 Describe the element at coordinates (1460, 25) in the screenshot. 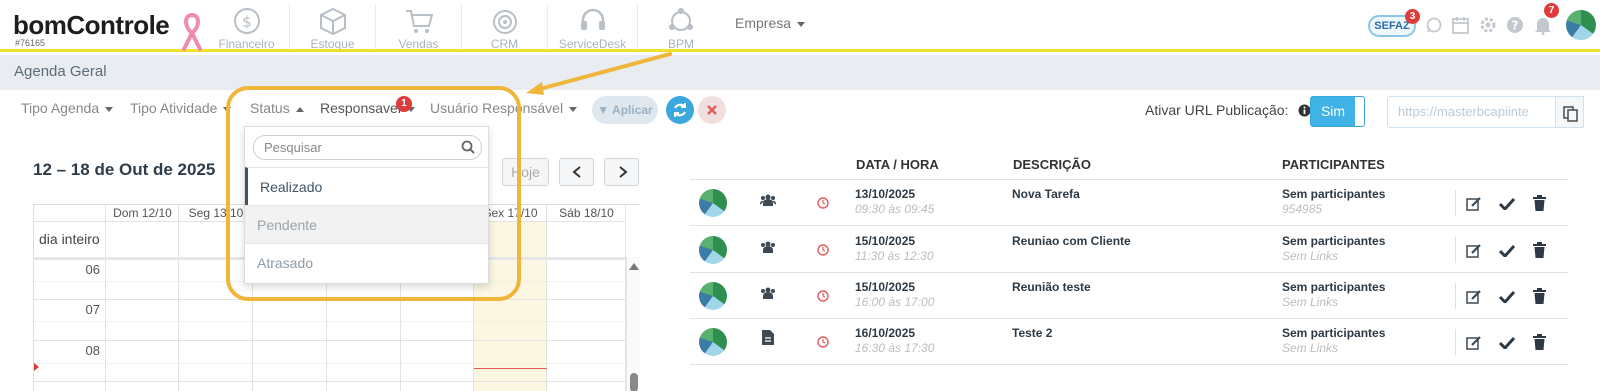

I see `calendar-icon` at that location.